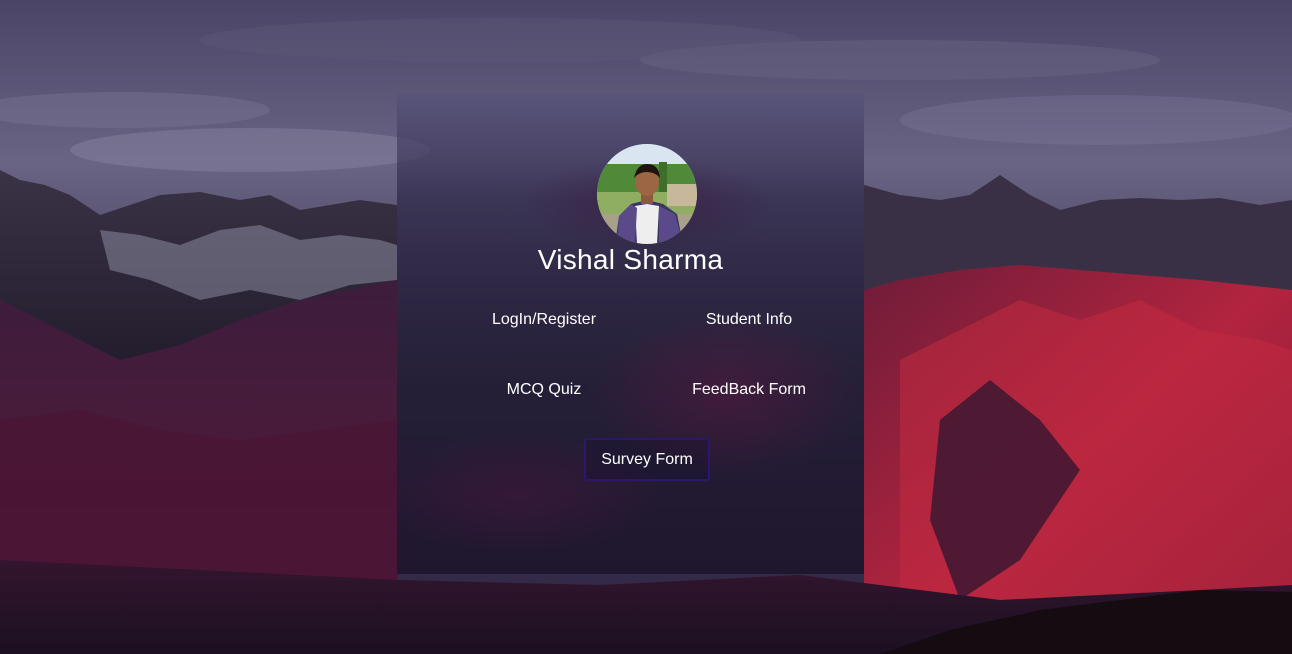  Describe the element at coordinates (749, 390) in the screenshot. I see `feedback-form-link: FeedBack Form` at that location.